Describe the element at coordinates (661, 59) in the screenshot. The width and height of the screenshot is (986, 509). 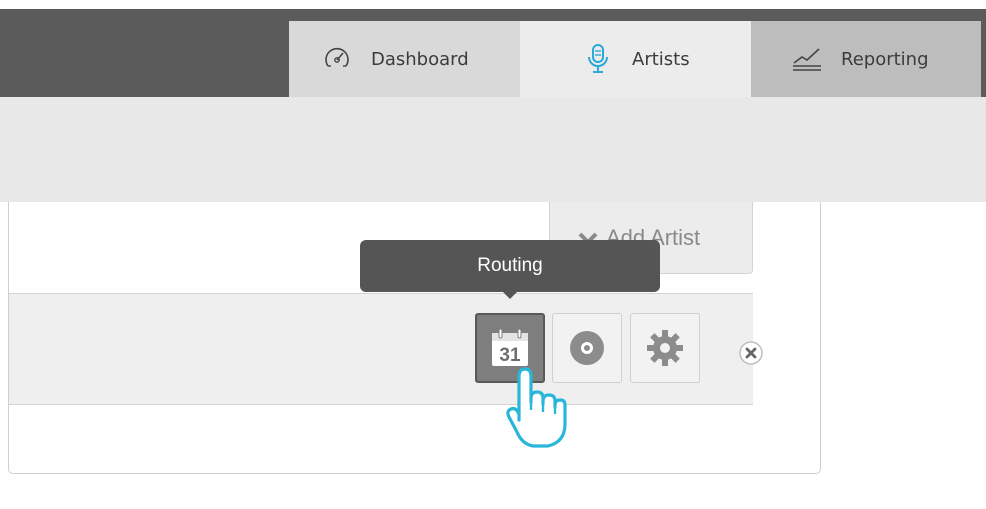
I see `tab-artists-label: Artists` at that location.